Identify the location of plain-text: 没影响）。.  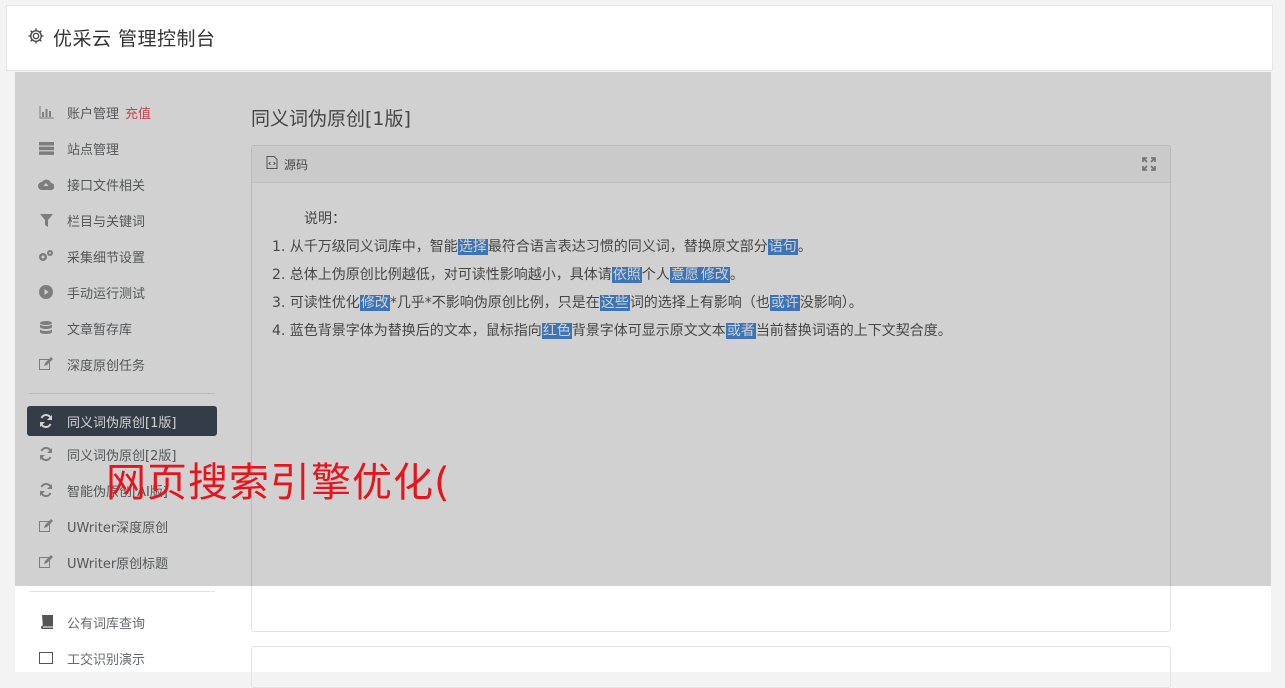
(831, 303).